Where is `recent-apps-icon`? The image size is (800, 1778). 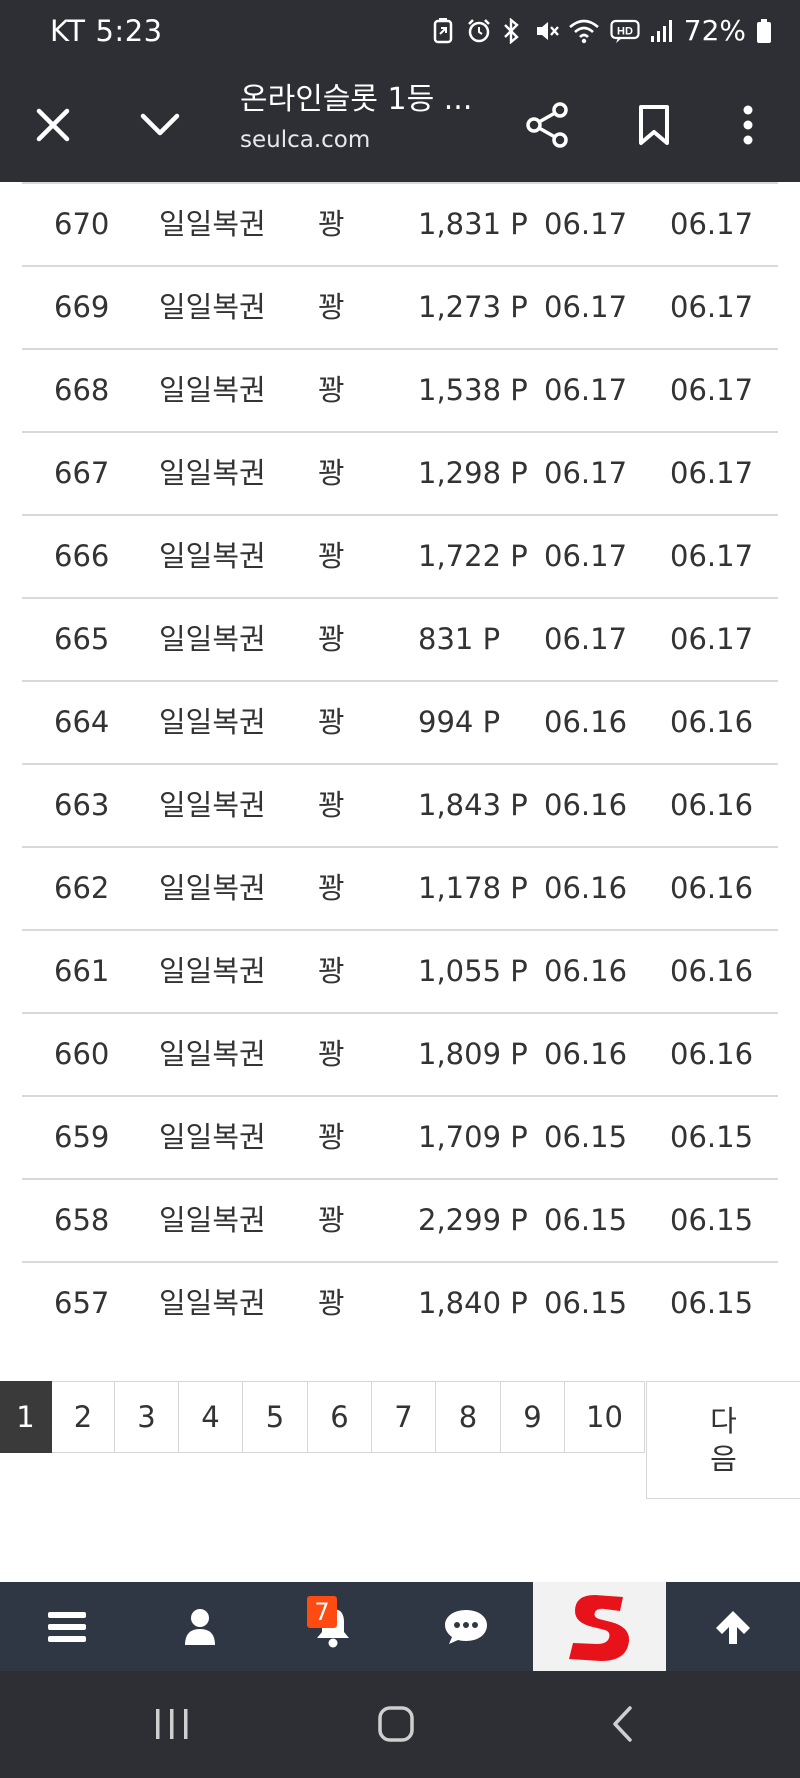 recent-apps-icon is located at coordinates (172, 1724).